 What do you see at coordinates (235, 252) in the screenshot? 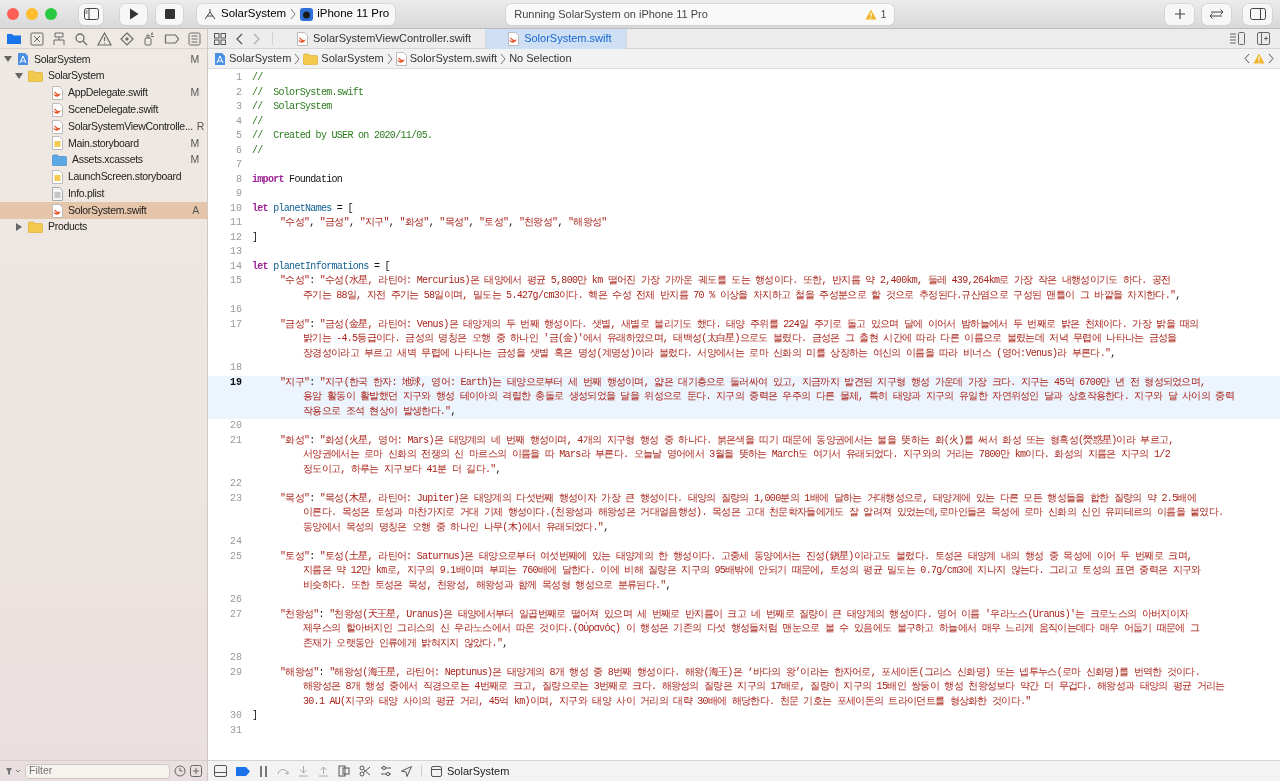
I see `line-number: 13` at bounding box center [235, 252].